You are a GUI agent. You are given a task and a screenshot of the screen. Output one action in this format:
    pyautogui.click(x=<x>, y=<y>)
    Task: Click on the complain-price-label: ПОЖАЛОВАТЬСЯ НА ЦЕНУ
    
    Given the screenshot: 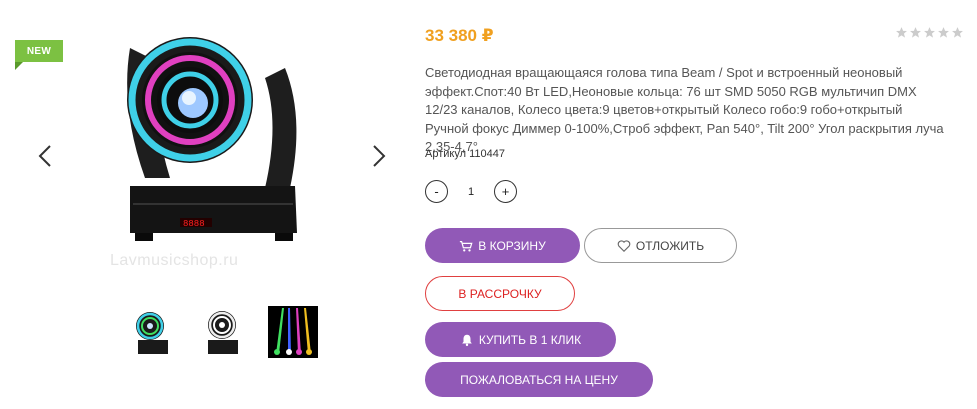 What is the action you would take?
    pyautogui.click(x=539, y=379)
    